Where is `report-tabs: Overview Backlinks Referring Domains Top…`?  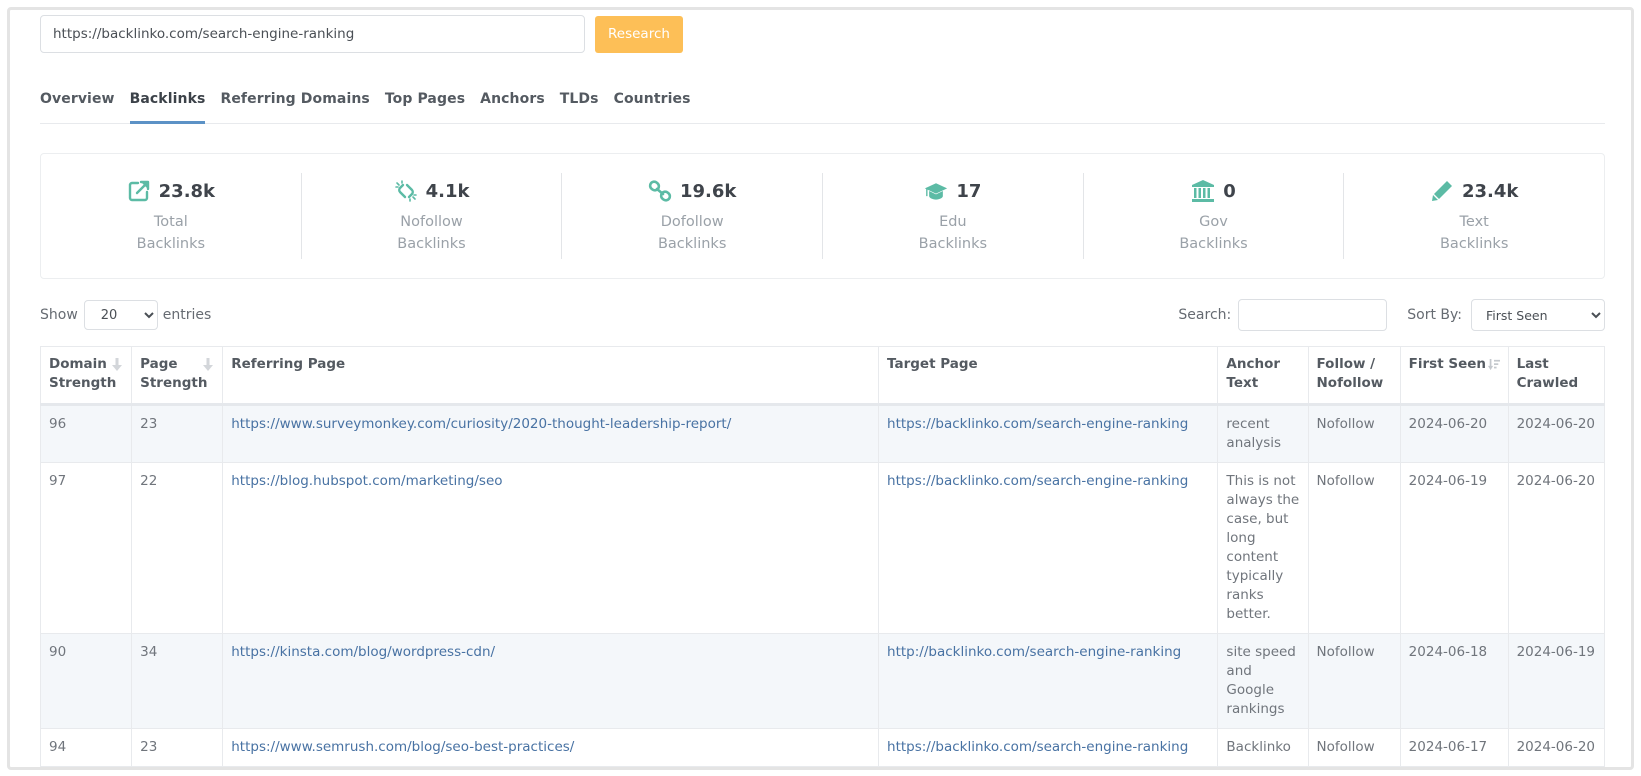
report-tabs: Overview Backlinks Referring Domains Top… is located at coordinates (822, 104).